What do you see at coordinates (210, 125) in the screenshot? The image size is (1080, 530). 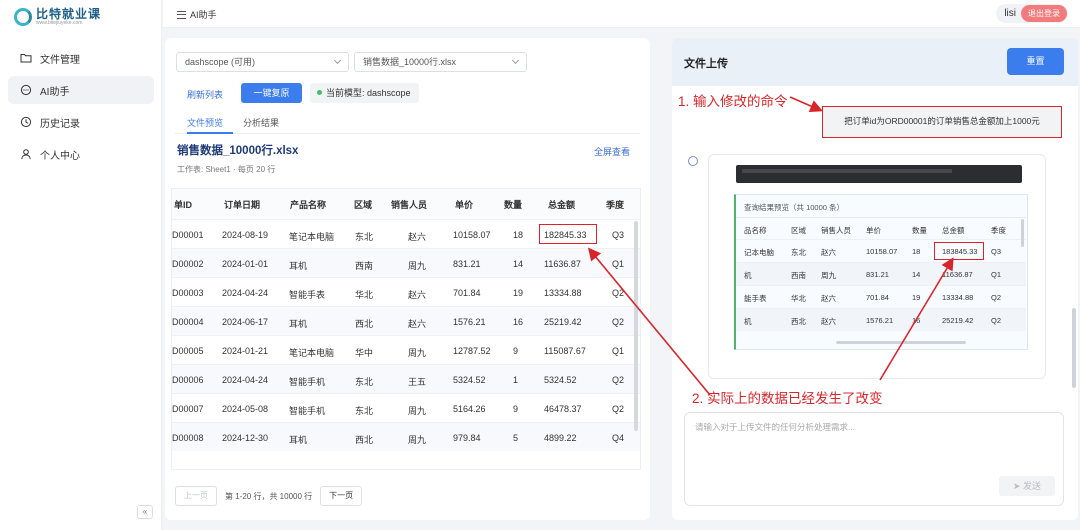 I see `tab-file-preview: 文件预览` at bounding box center [210, 125].